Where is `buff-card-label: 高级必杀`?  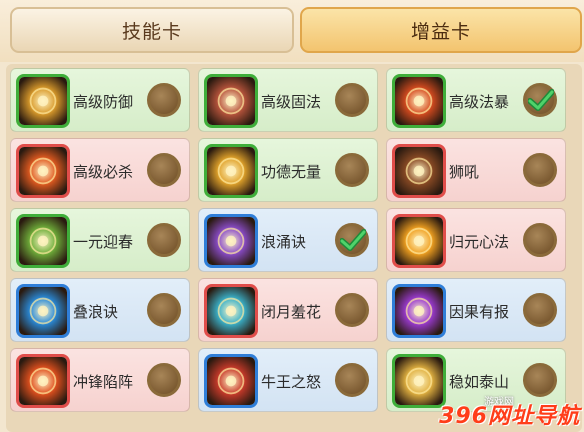
buff-card-label: 高级必杀 is located at coordinates (103, 171).